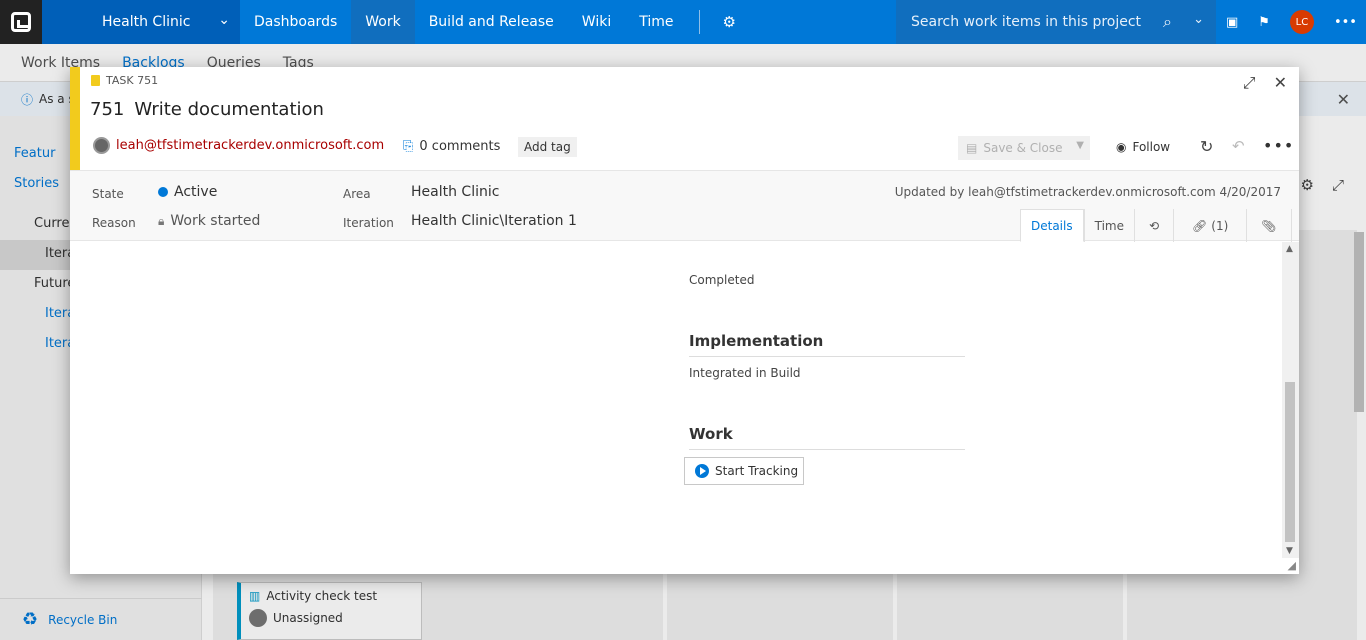 The width and height of the screenshot is (1366, 640). I want to click on marketplace-bag-icon: ▣, so click(1232, 22).